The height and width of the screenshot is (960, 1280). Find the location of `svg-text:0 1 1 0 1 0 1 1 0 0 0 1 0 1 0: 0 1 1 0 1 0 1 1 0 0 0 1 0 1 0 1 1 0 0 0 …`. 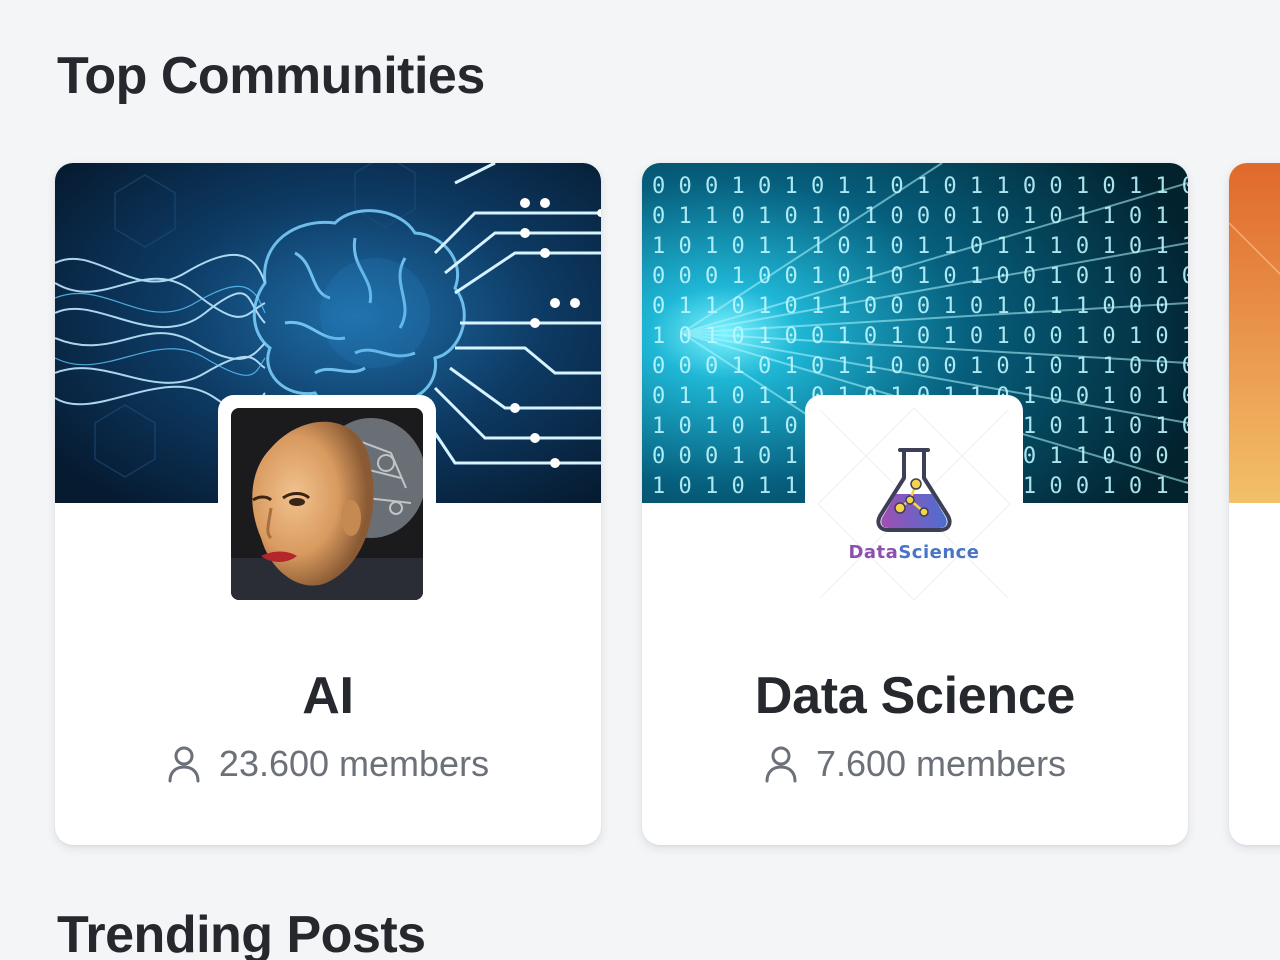

svg-text:0 1 1 0 1 0 1 1 0 0 0 1 0 1 0: 0 1 1 0 1 0 1 1 0 0 0 1 0 1 0 1 1 0 0 0 … is located at coordinates (920, 306).